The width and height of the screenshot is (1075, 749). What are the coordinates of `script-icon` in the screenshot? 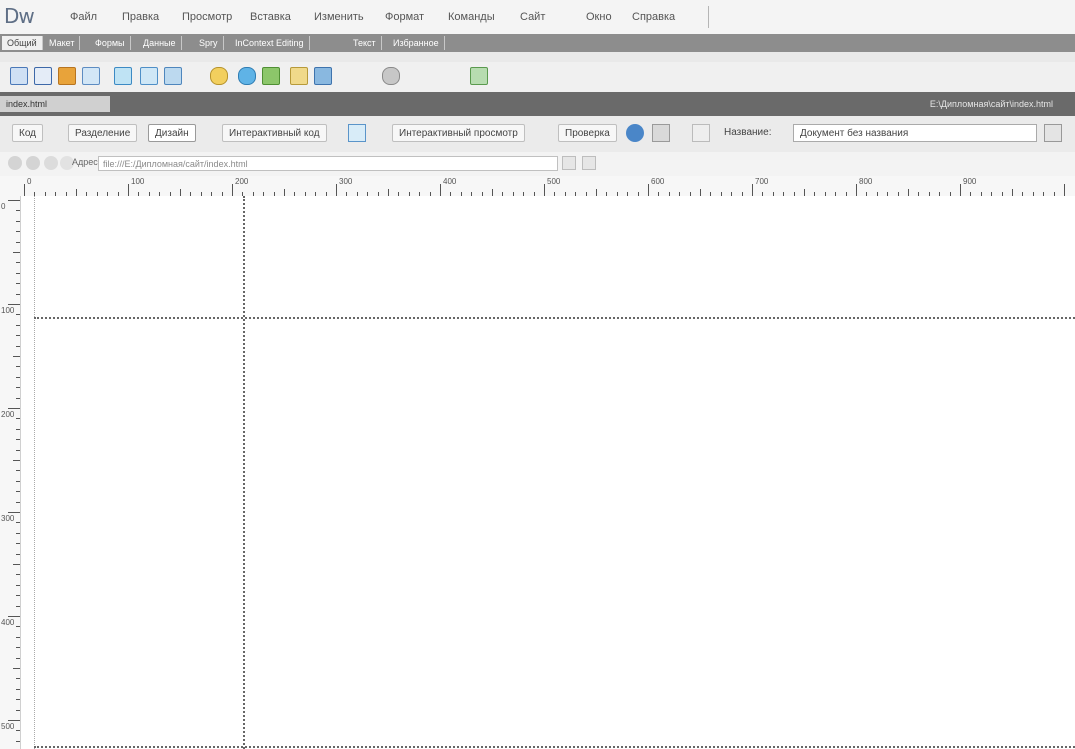 It's located at (323, 76).